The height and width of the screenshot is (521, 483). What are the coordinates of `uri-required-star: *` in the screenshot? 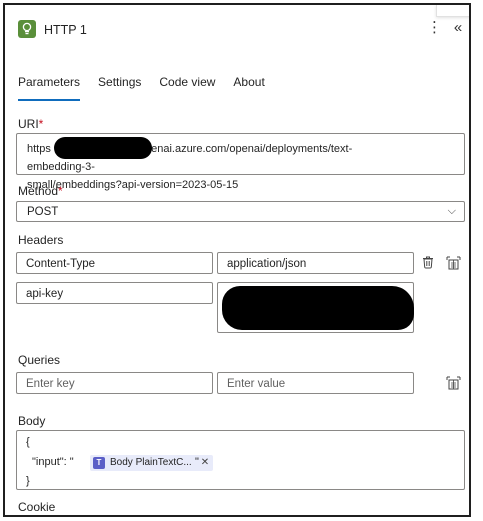 It's located at (41, 124).